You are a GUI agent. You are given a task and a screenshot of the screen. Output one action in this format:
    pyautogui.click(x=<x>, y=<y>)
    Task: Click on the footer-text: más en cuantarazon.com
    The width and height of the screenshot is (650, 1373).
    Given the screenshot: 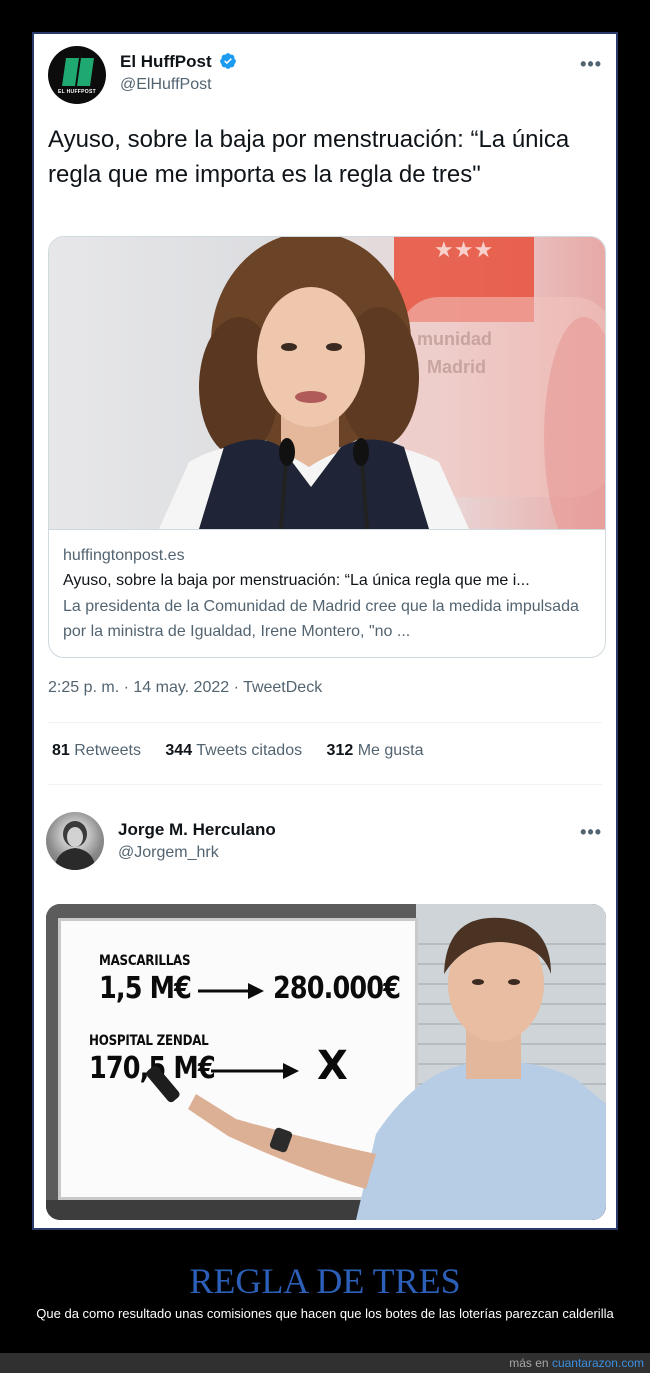 What is the action you would take?
    pyautogui.click(x=576, y=1363)
    